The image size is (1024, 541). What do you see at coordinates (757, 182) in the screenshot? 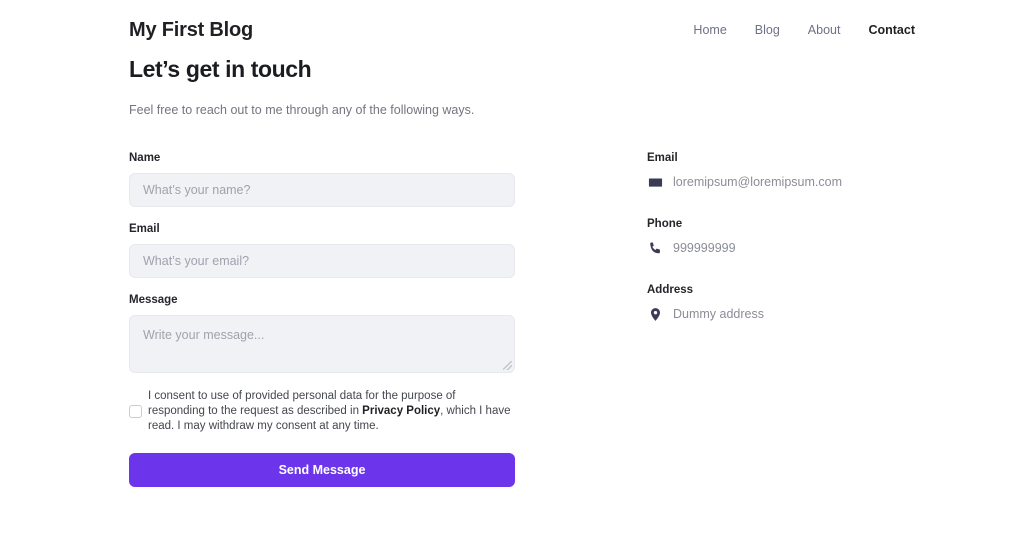
I see `contact-email-value: loremipsum@loremipsum.com` at bounding box center [757, 182].